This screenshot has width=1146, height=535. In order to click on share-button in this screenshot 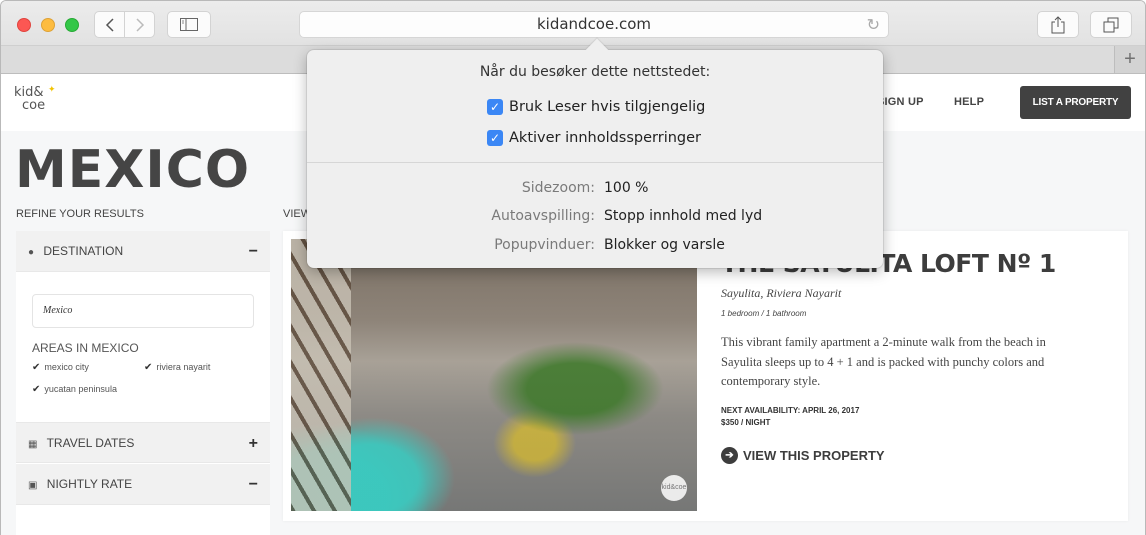, I will do `click(1058, 24)`.